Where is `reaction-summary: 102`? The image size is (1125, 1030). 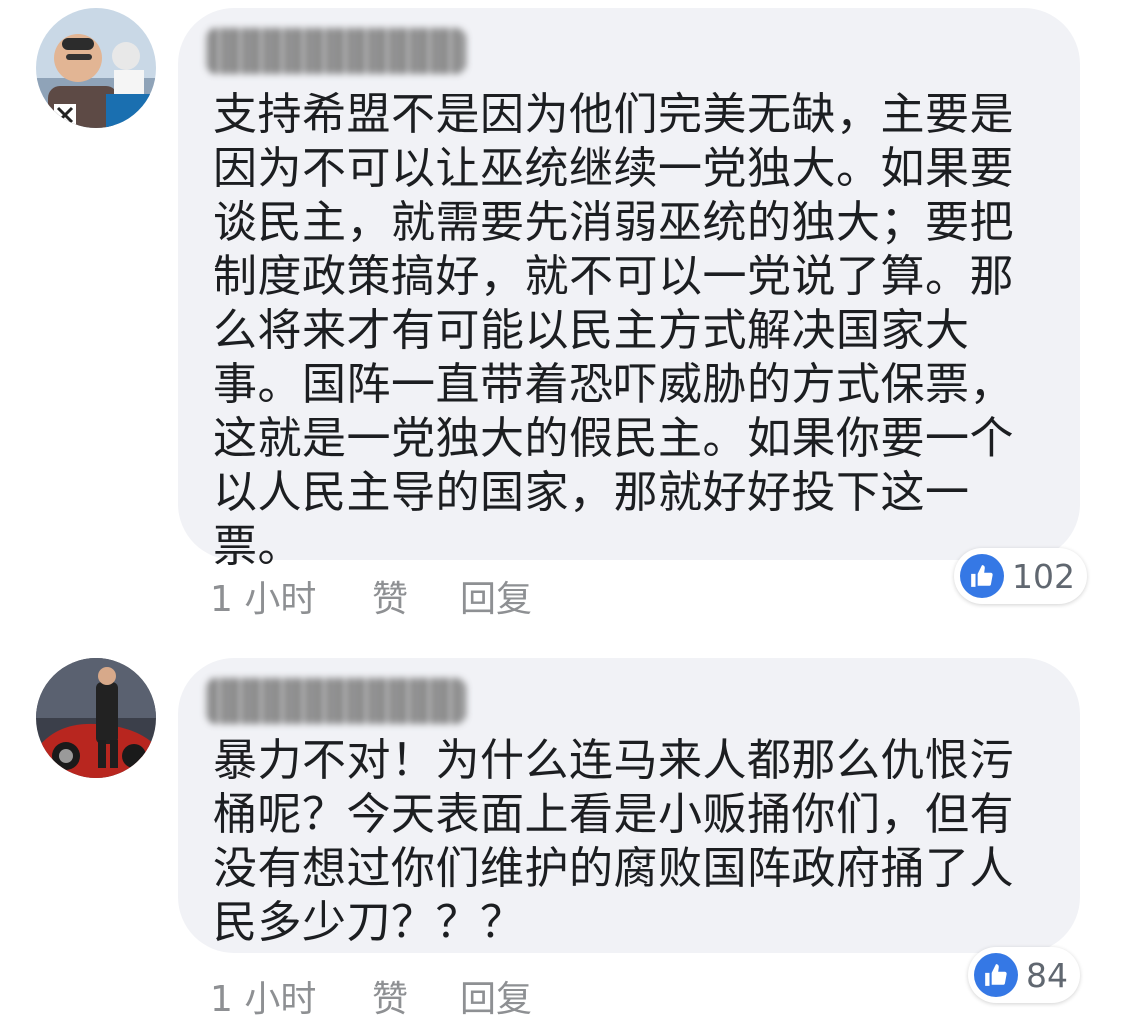 reaction-summary: 102 is located at coordinates (1020, 576).